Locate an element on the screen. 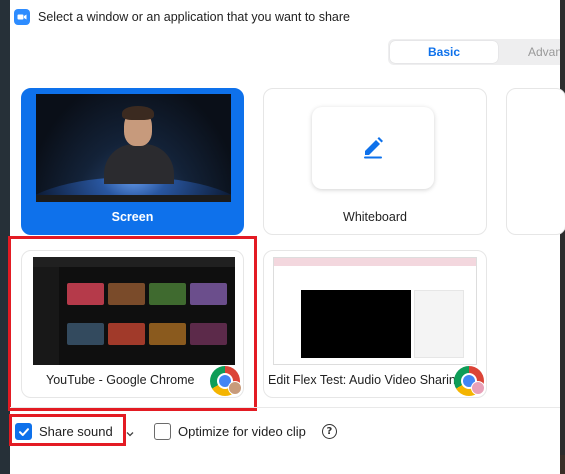 This screenshot has width=565, height=474. youtube-preview-topbar is located at coordinates (134, 262).